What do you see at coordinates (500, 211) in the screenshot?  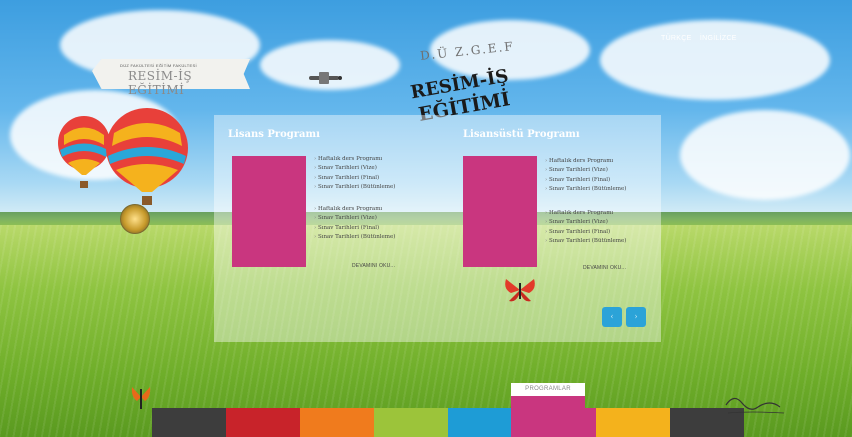 I see `lisansustu-image` at bounding box center [500, 211].